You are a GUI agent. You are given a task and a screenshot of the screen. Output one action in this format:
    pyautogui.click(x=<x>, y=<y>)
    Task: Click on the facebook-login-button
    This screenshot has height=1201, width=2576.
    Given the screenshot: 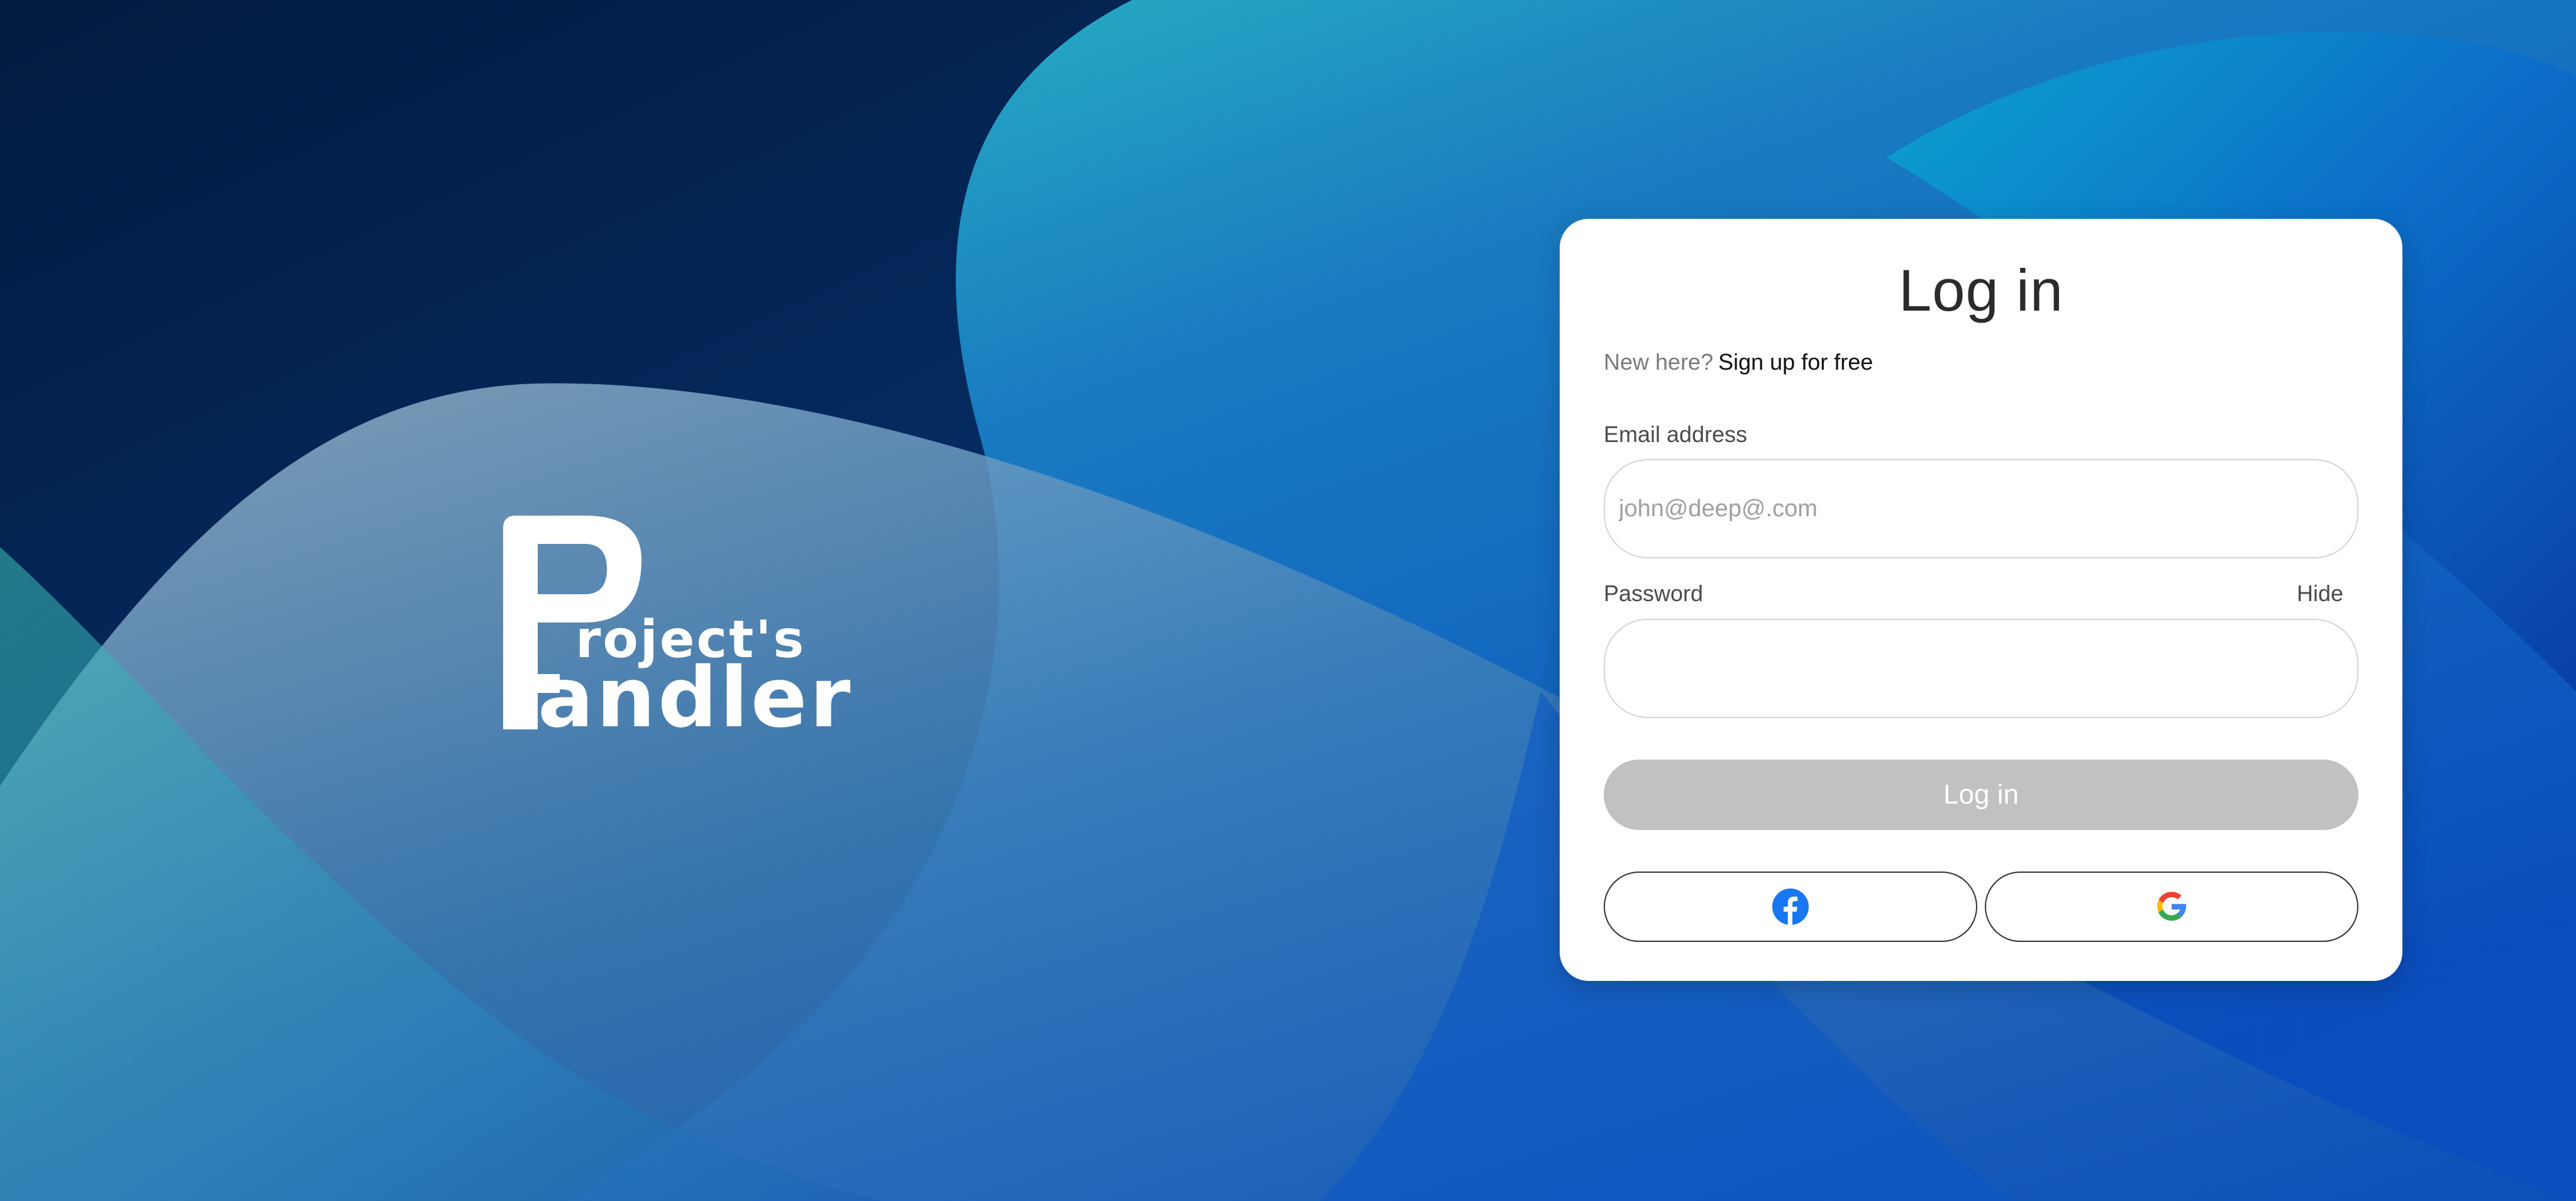 What is the action you would take?
    pyautogui.click(x=1790, y=907)
    